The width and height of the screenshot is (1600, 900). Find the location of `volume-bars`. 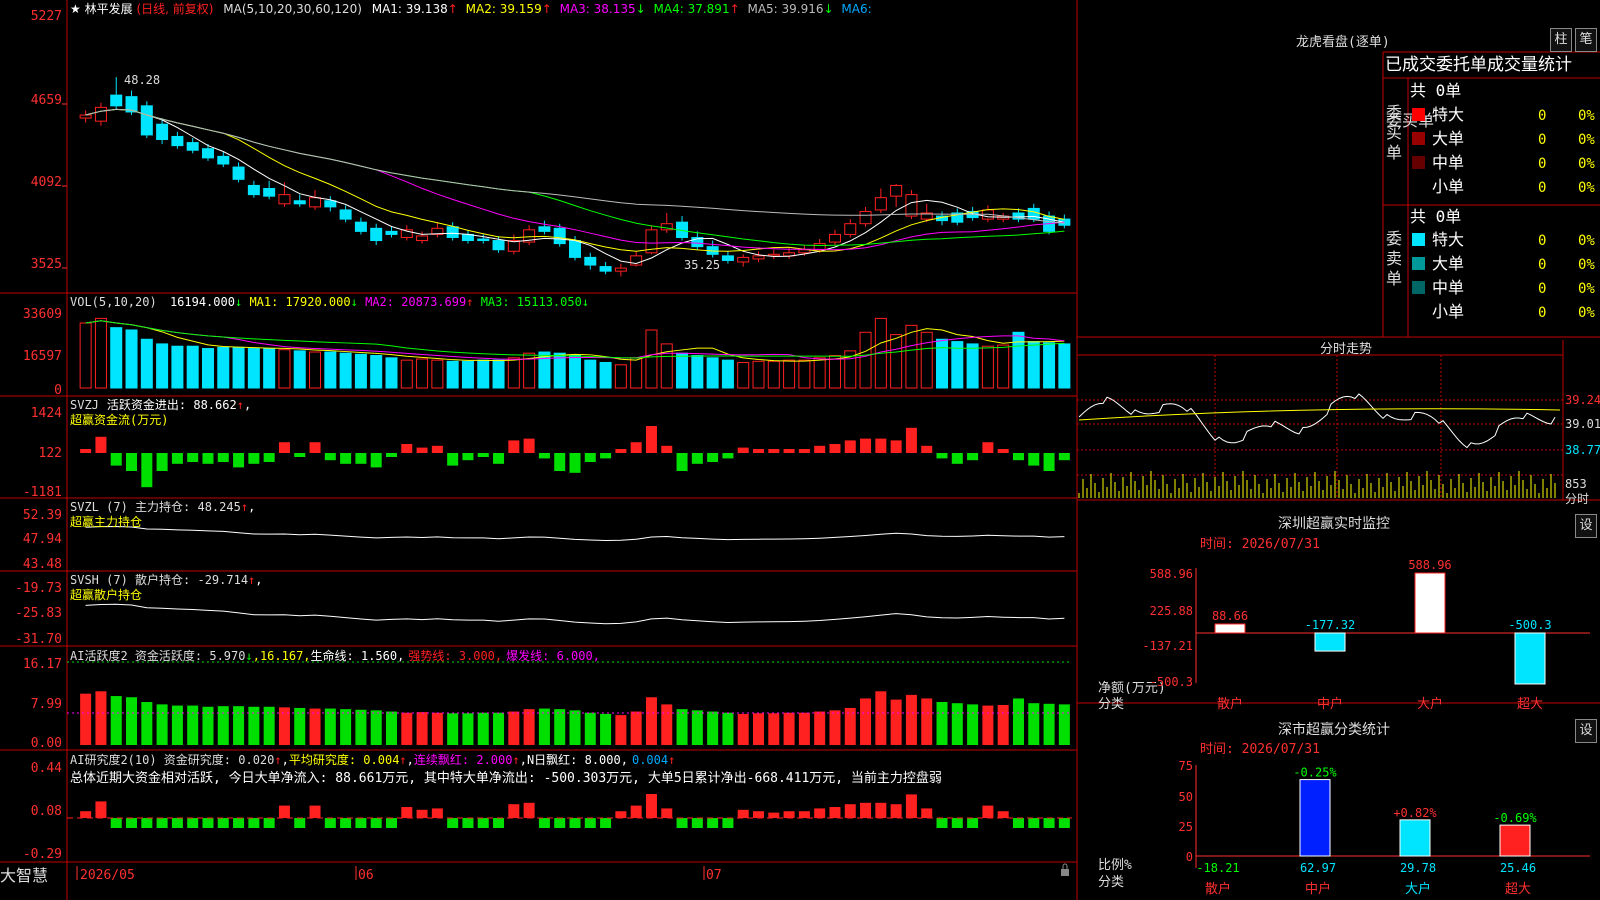

volume-bars is located at coordinates (575, 353).